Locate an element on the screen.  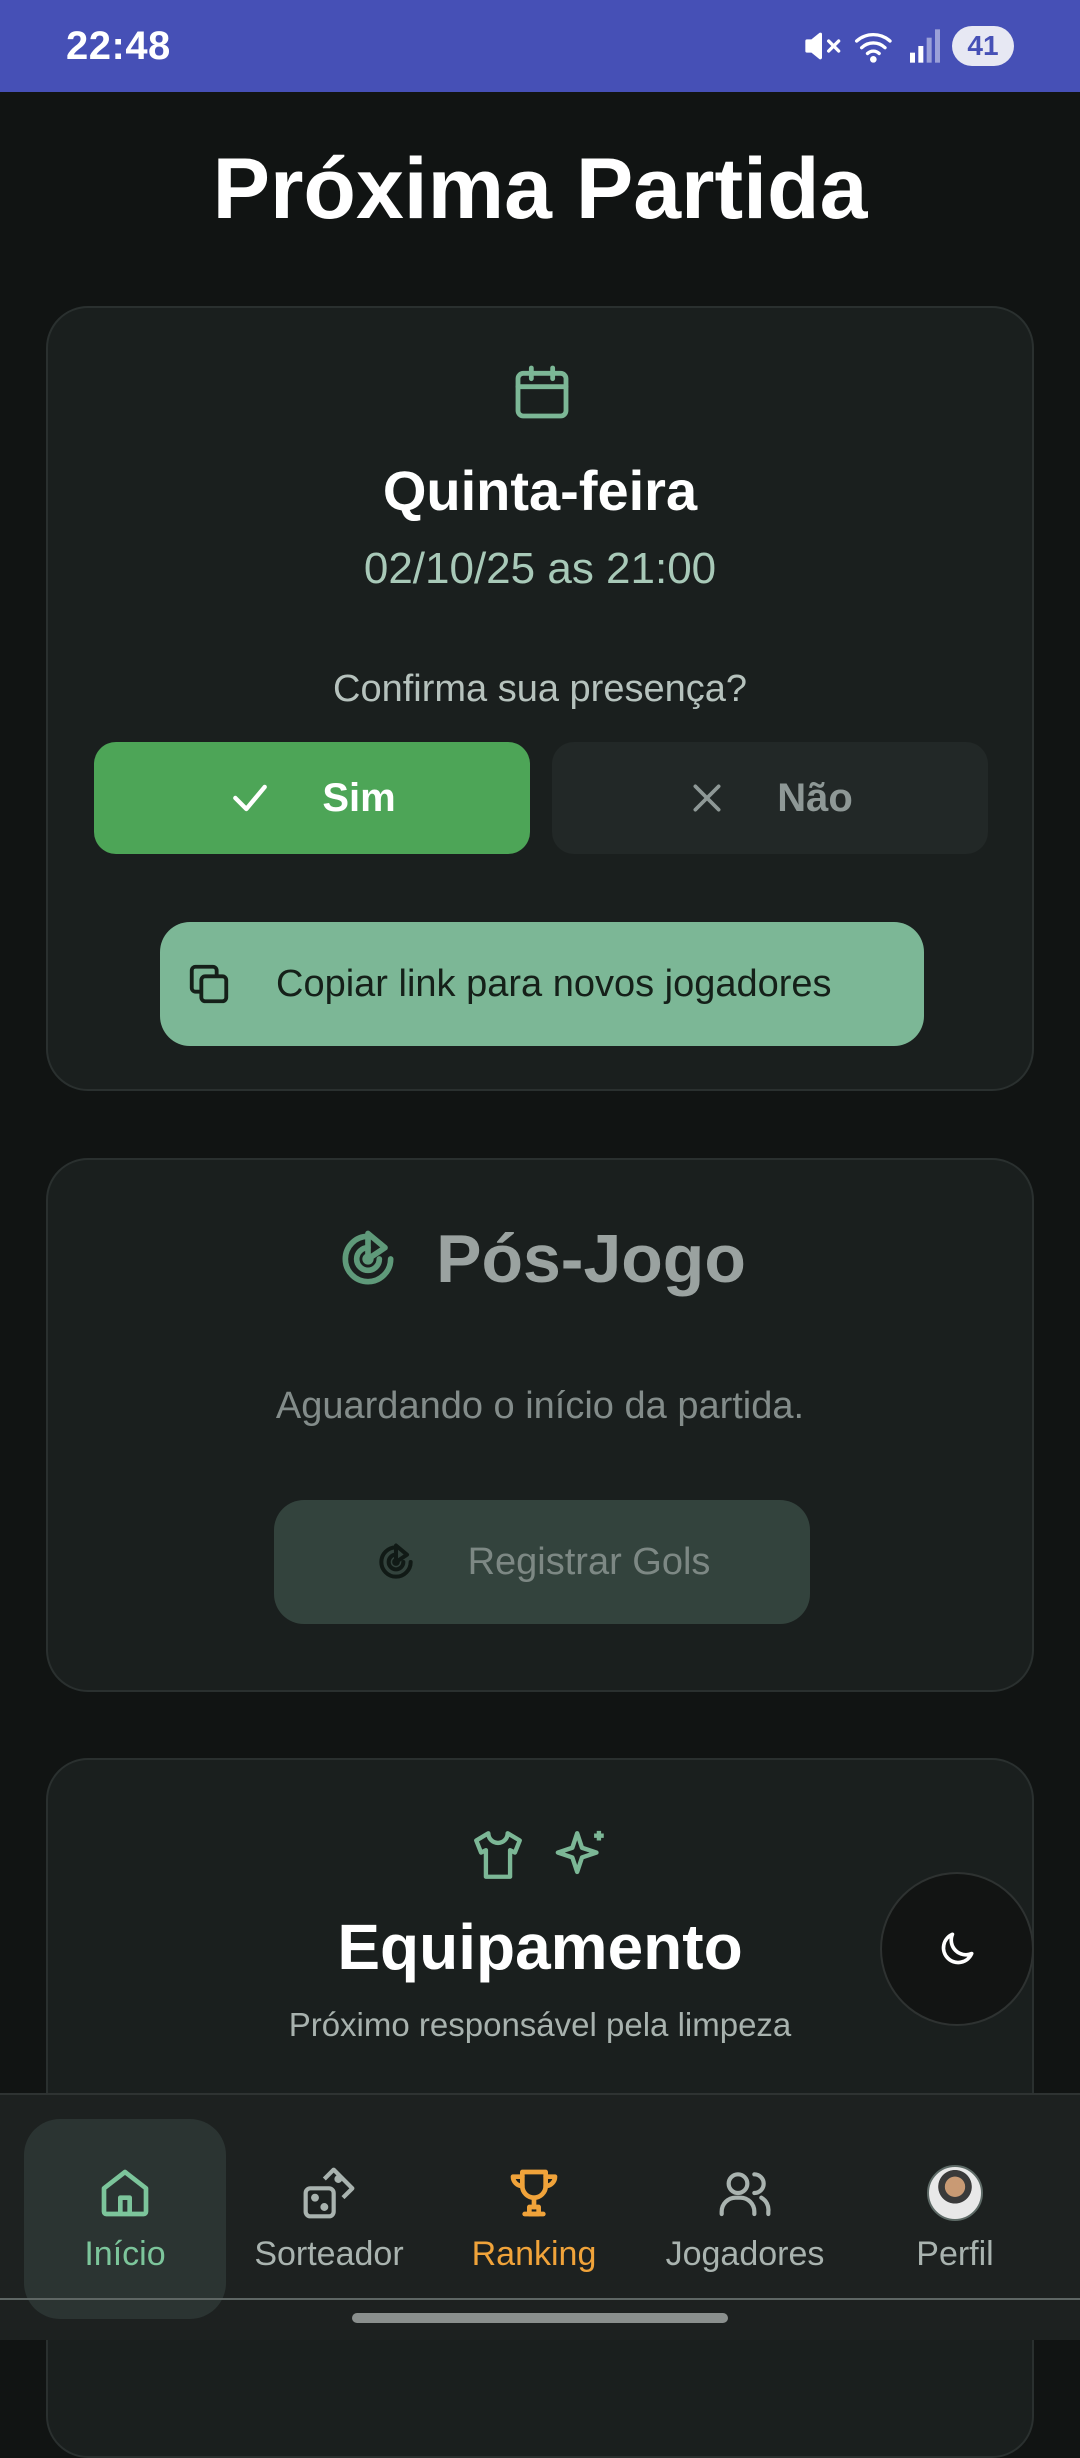
close-icon is located at coordinates (707, 798).